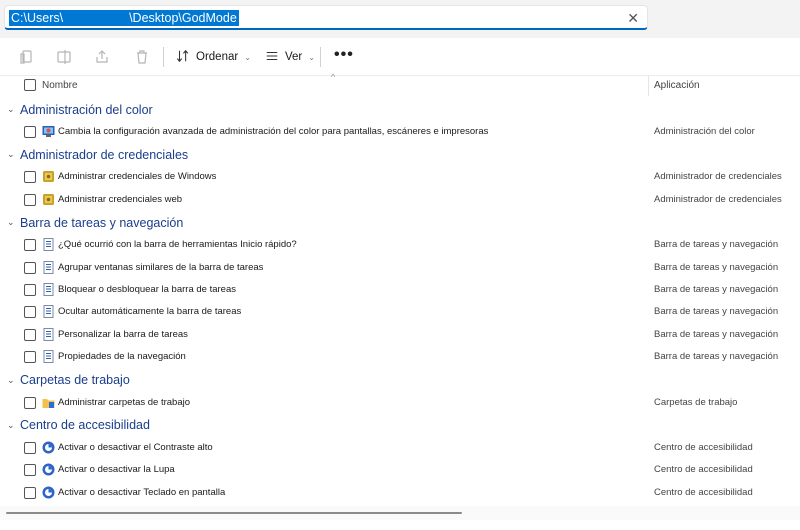 Image resolution: width=800 pixels, height=530 pixels. What do you see at coordinates (48, 131) in the screenshot?
I see `color-management-icon` at bounding box center [48, 131].